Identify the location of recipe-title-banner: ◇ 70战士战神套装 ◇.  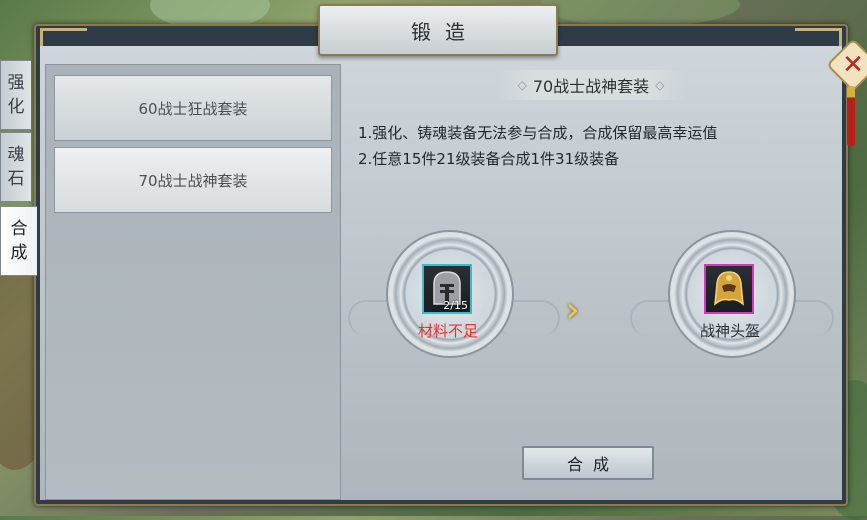
(591, 85).